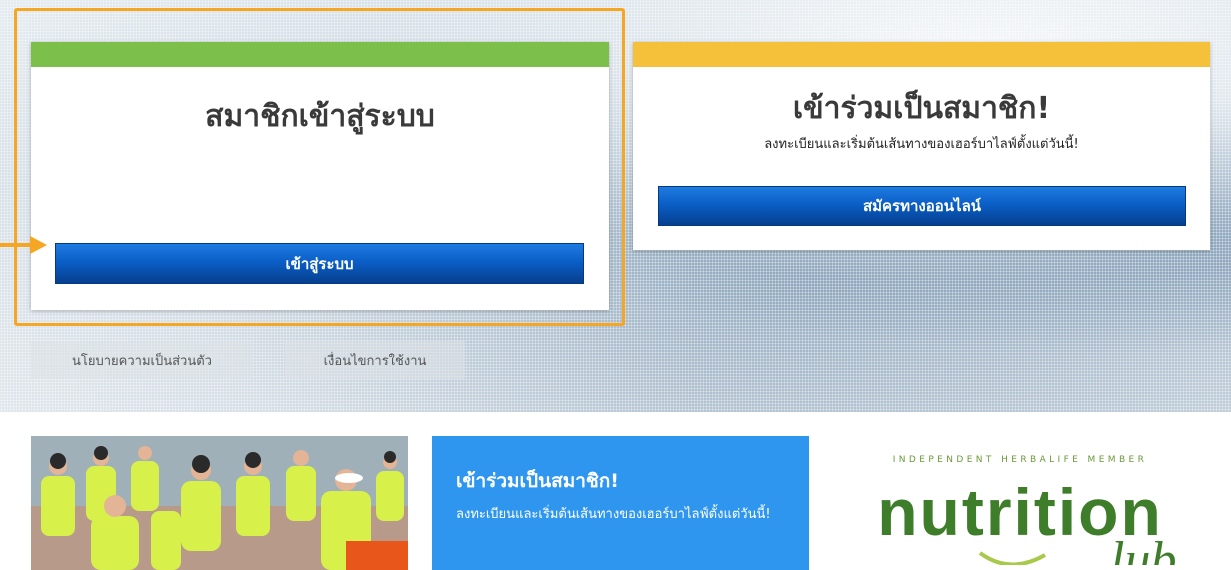 This screenshot has width=1231, height=570. Describe the element at coordinates (320, 54) in the screenshot. I see `login-card-accent-bar` at that location.